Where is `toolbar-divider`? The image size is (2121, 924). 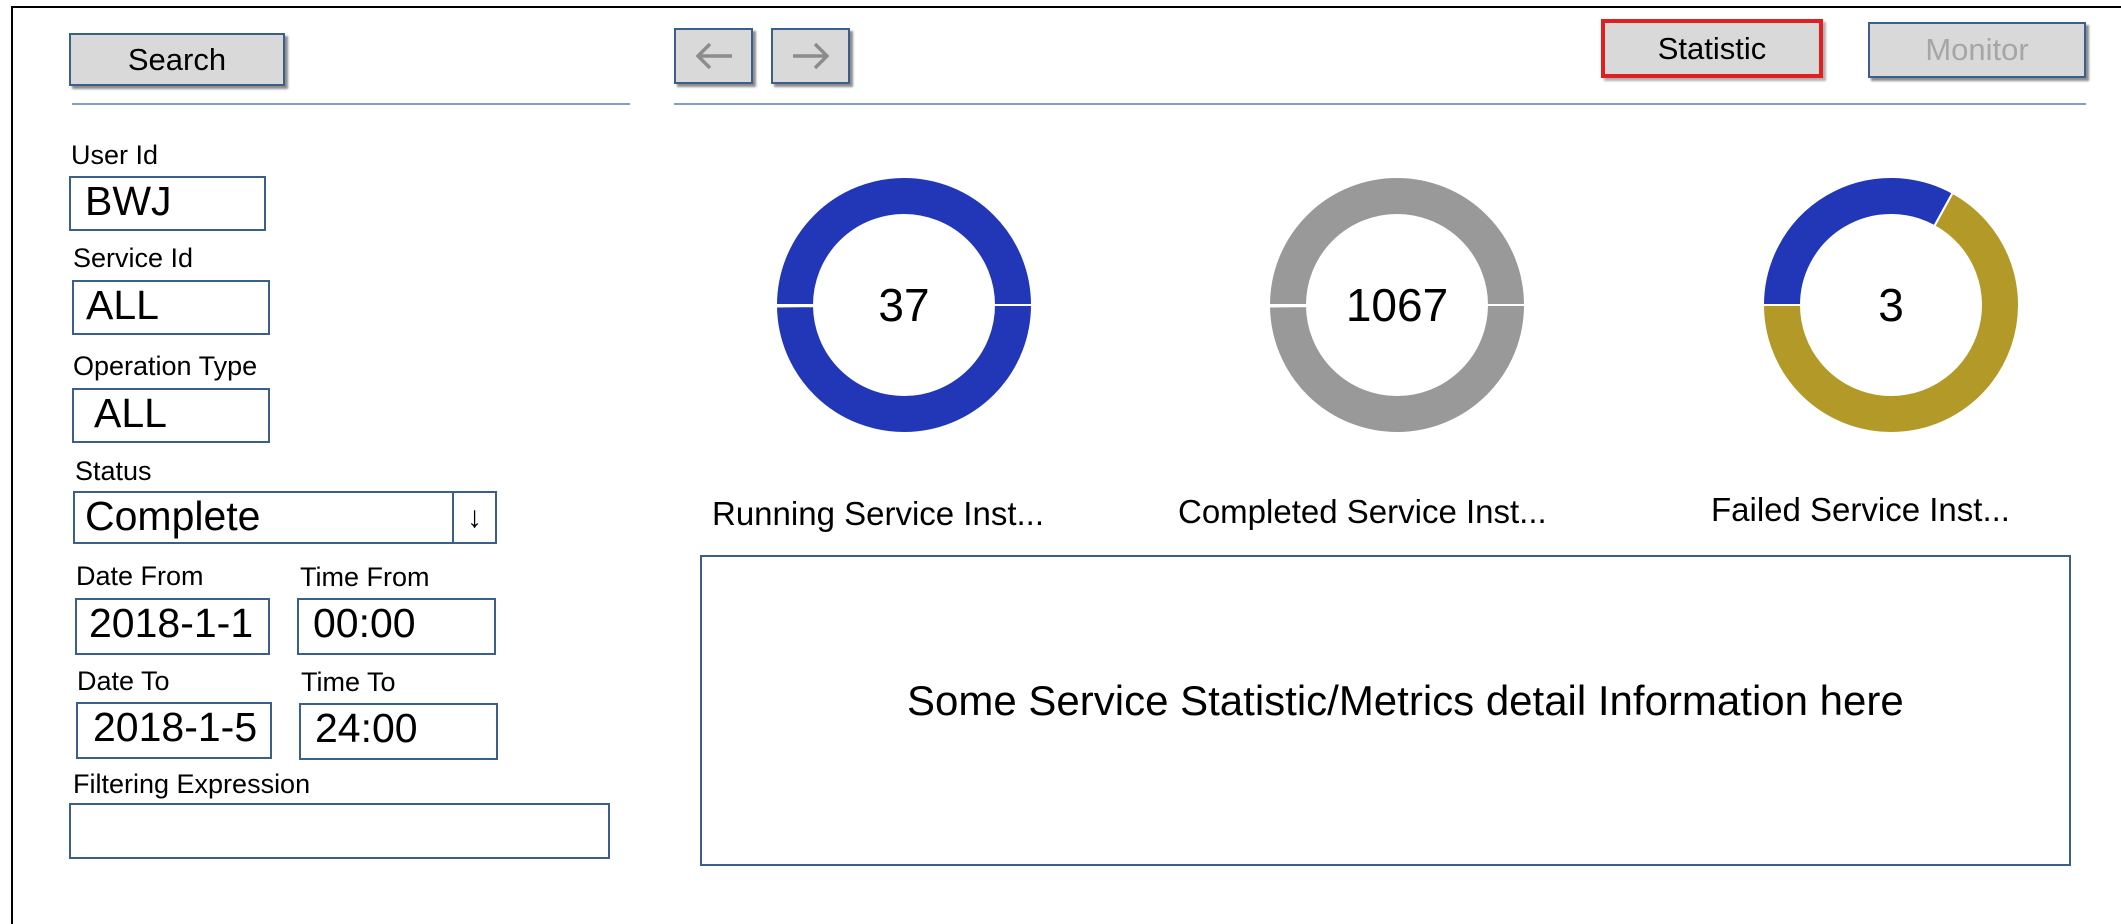 toolbar-divider is located at coordinates (1380, 104).